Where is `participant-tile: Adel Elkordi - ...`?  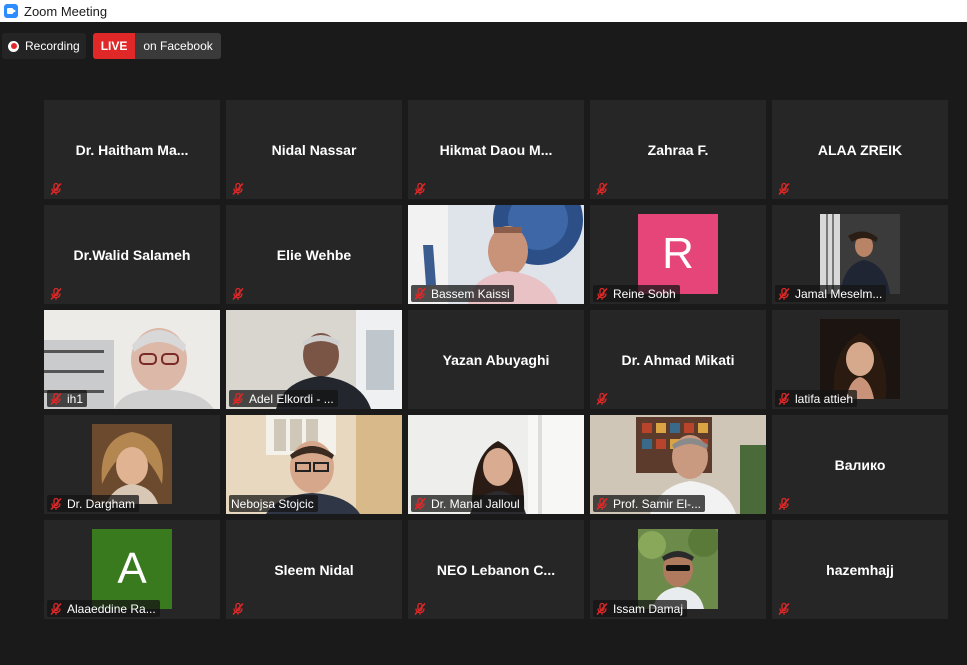 participant-tile: Adel Elkordi - ... is located at coordinates (314, 359).